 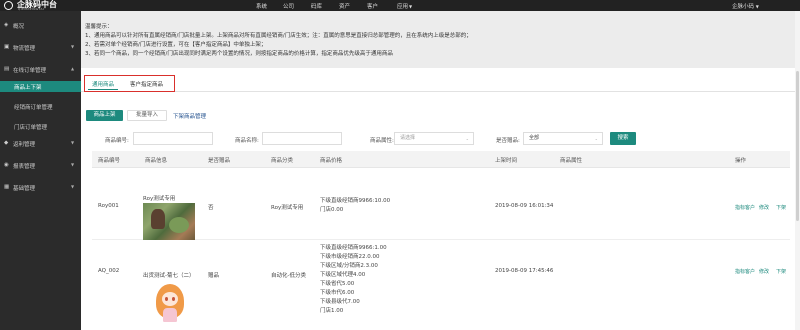 What do you see at coordinates (563, 138) in the screenshot?
I see `gift-select: 全部 ⌄` at bounding box center [563, 138].